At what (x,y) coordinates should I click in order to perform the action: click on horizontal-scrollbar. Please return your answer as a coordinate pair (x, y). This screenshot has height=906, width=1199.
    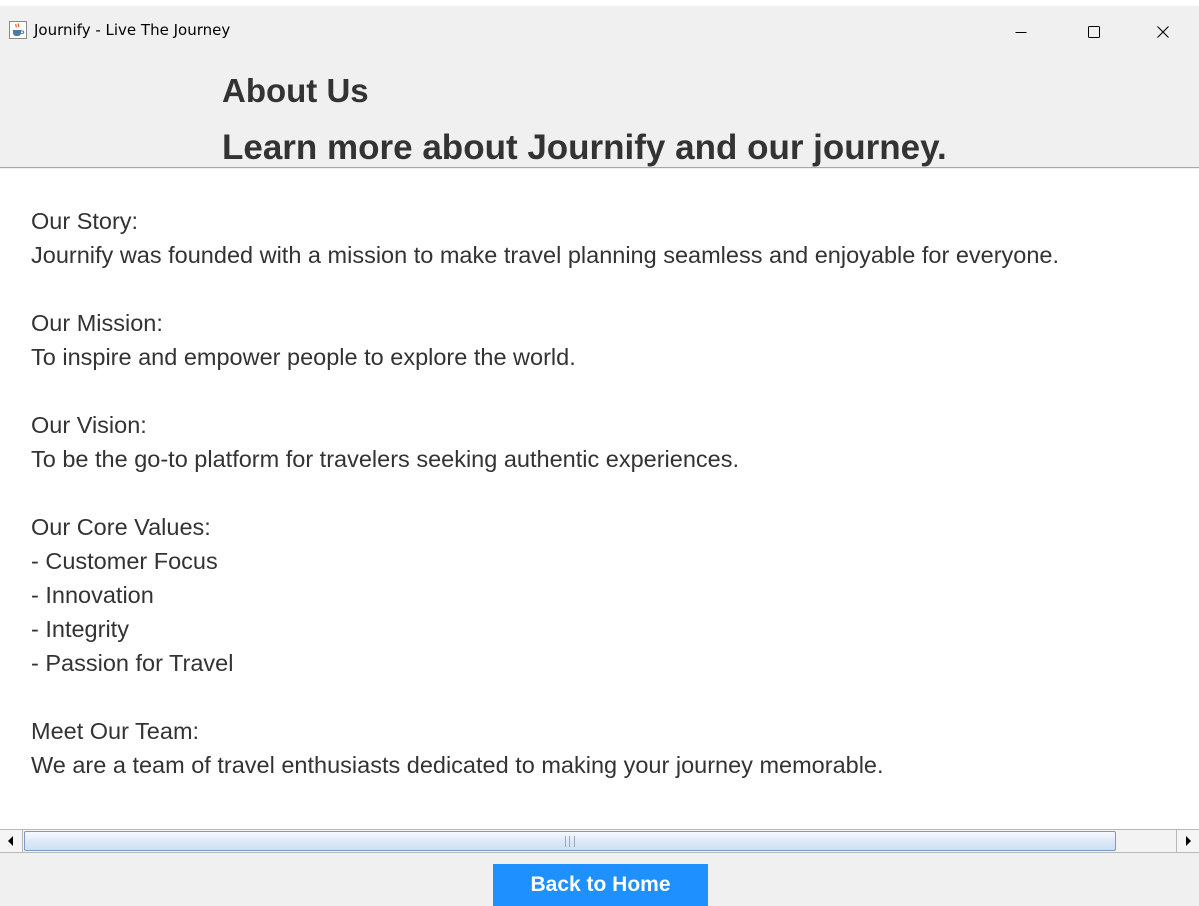
    Looking at the image, I should click on (599, 841).